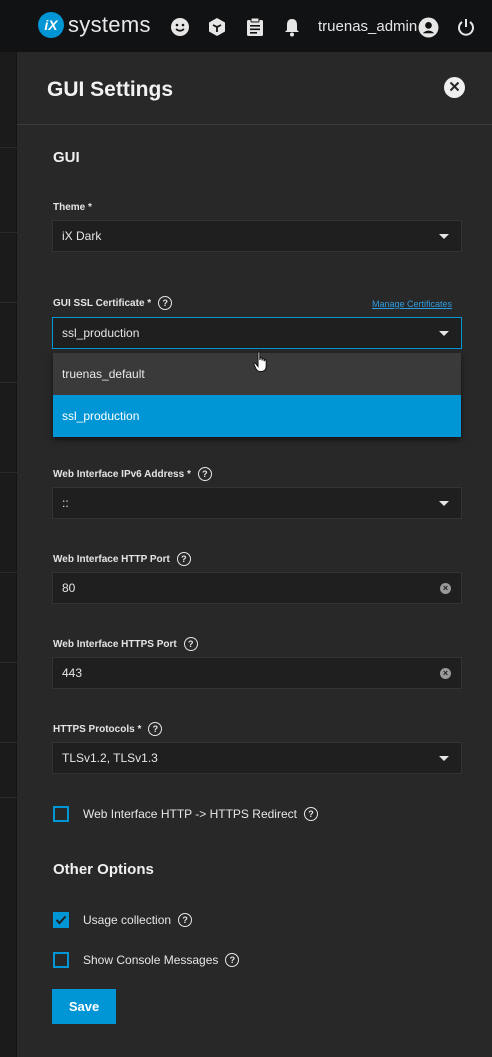 The width and height of the screenshot is (492, 1057). What do you see at coordinates (151, 960) in the screenshot?
I see `console-messages-label: Show Console Messages` at bounding box center [151, 960].